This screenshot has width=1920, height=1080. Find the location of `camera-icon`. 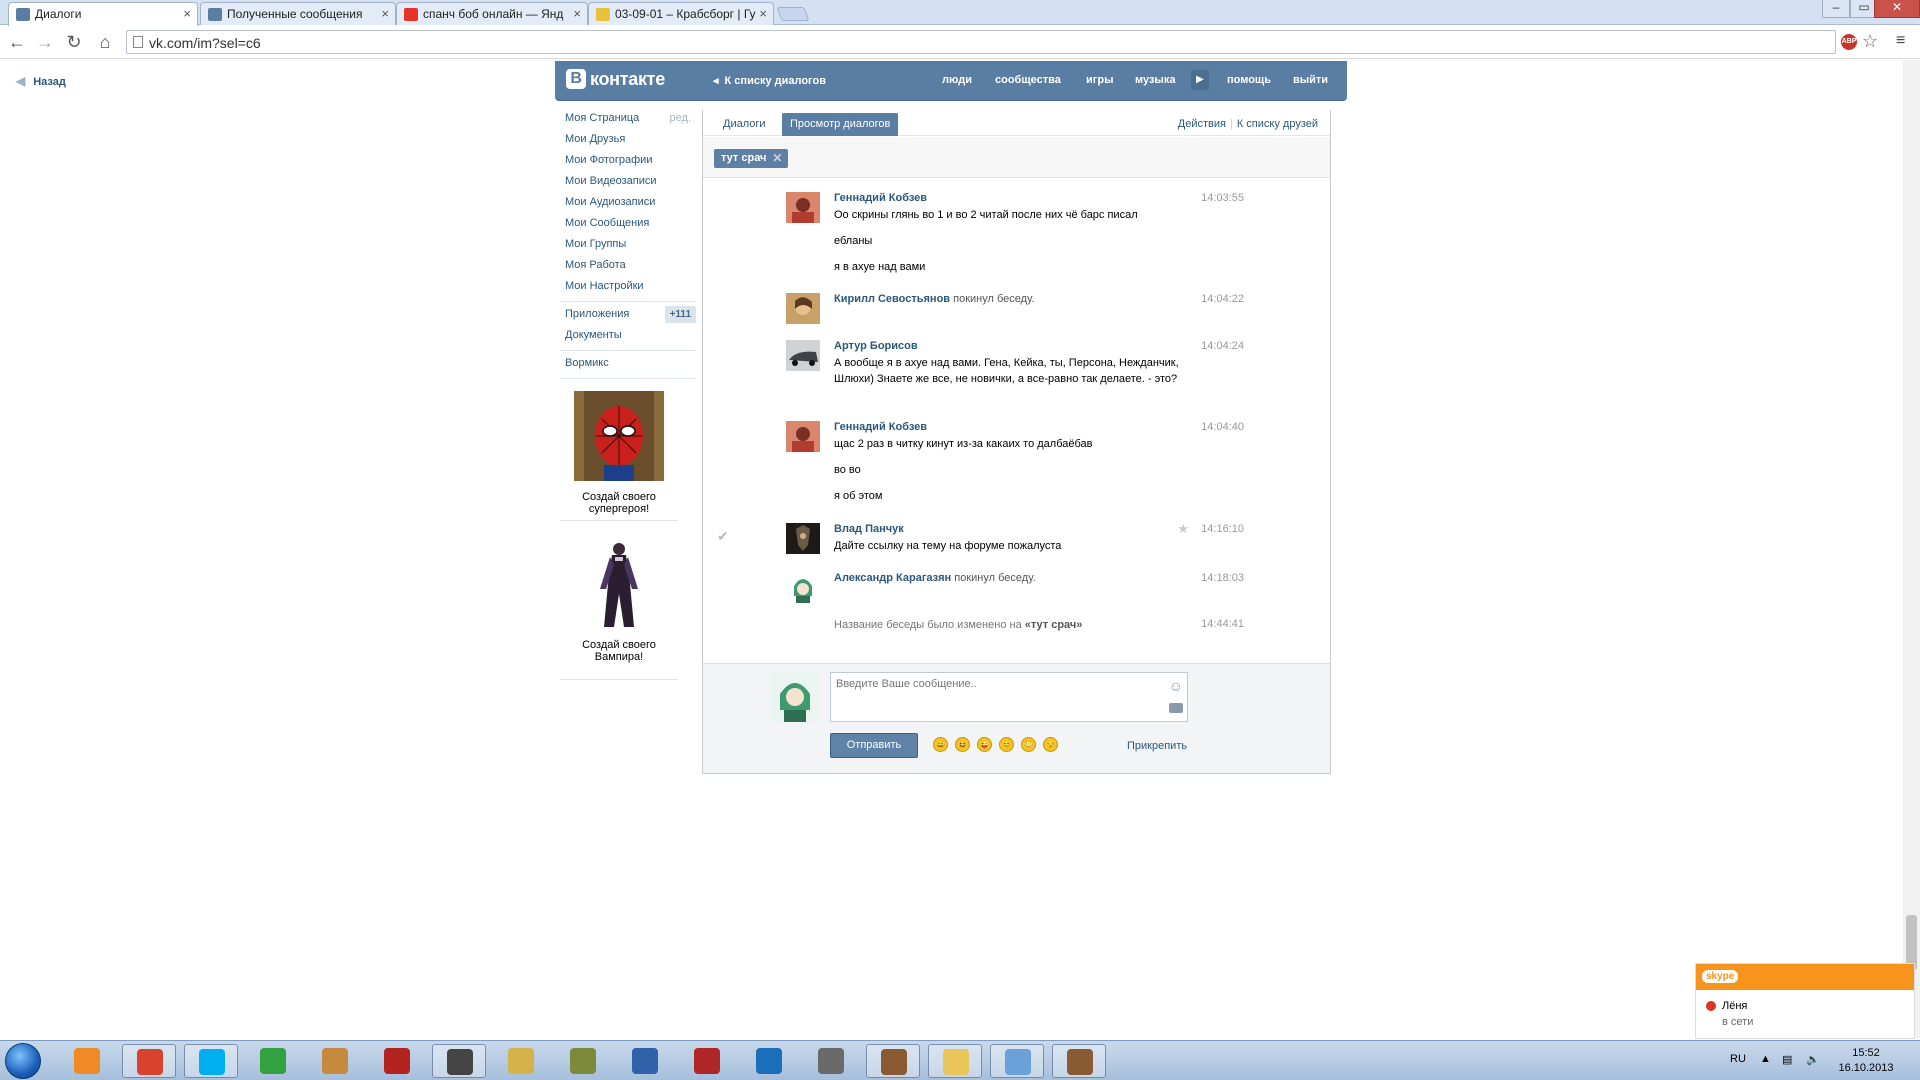

camera-icon is located at coordinates (1176, 708).